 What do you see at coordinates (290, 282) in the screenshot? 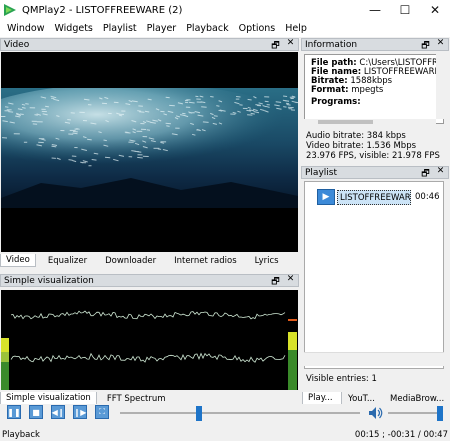
I see `visualization-close-button: ✕` at bounding box center [290, 282].